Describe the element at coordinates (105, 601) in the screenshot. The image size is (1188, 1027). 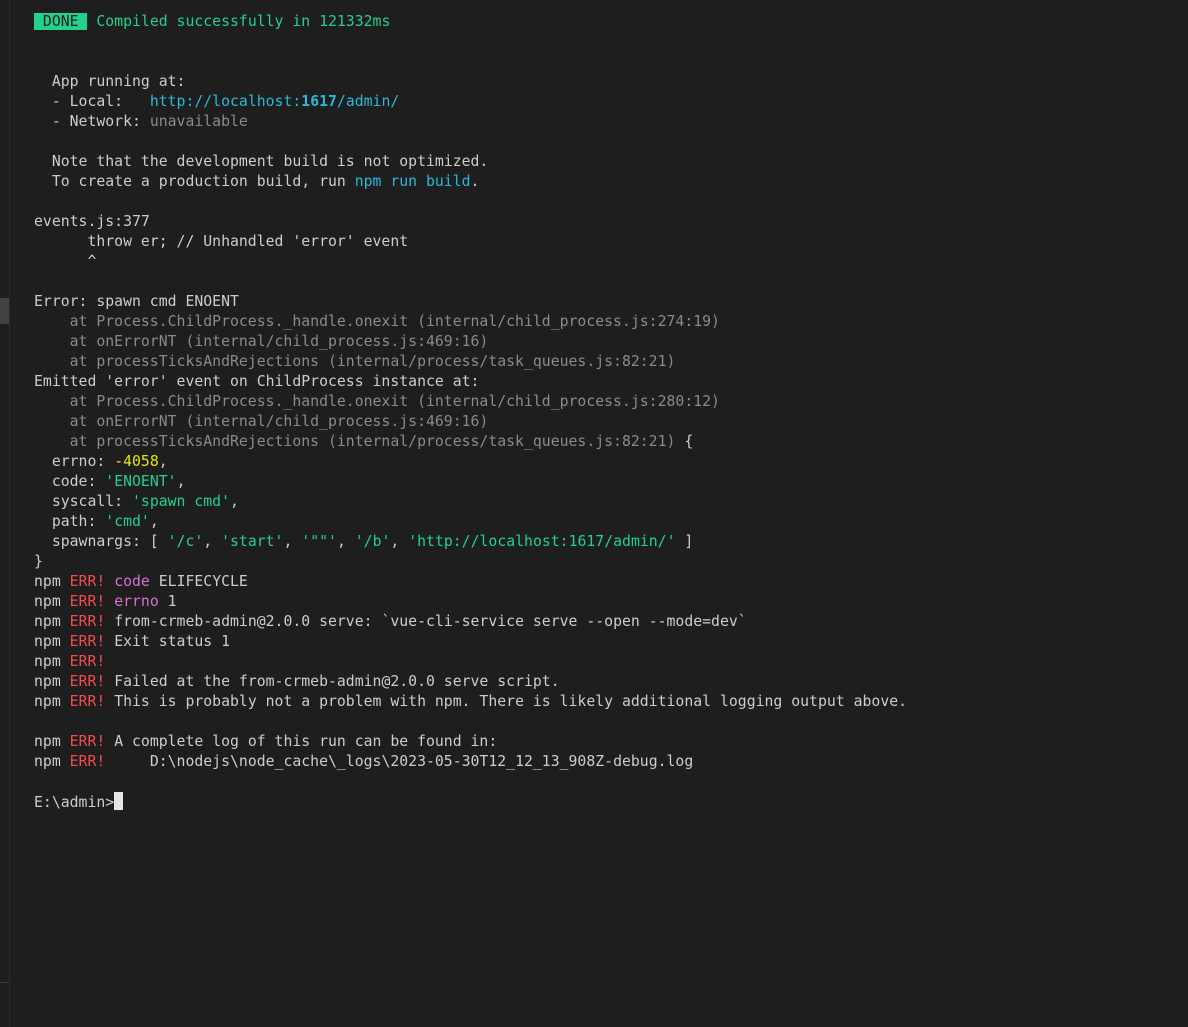
I see `npm-err-line: npm ERR! errno 1` at that location.